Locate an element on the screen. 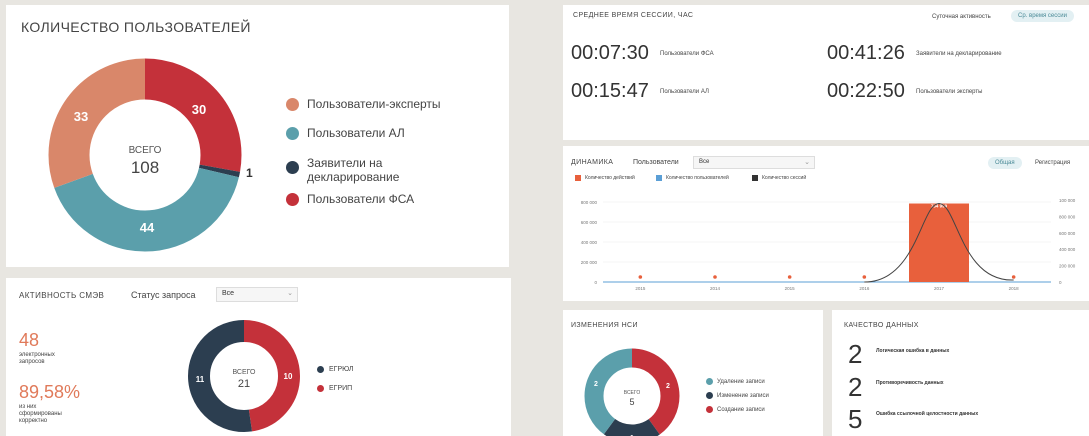 The height and width of the screenshot is (436, 1089). nsi-donut: ВСЕГО 5 2 2 1 is located at coordinates (632, 392).